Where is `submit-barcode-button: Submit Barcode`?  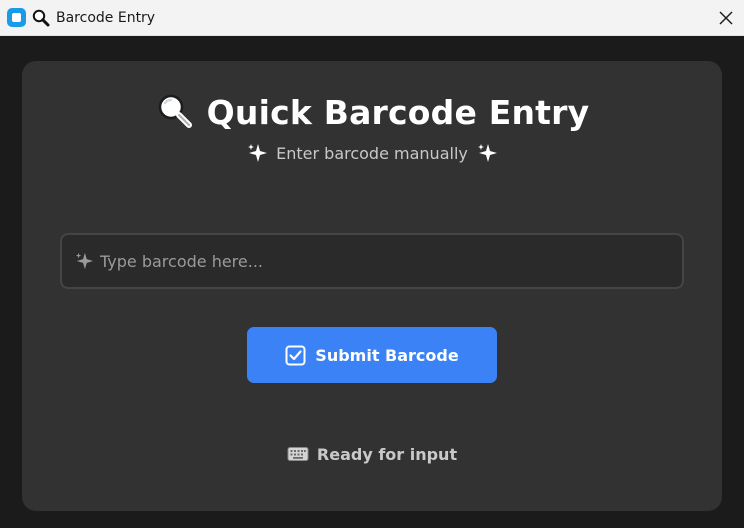
submit-barcode-button: Submit Barcode is located at coordinates (372, 355).